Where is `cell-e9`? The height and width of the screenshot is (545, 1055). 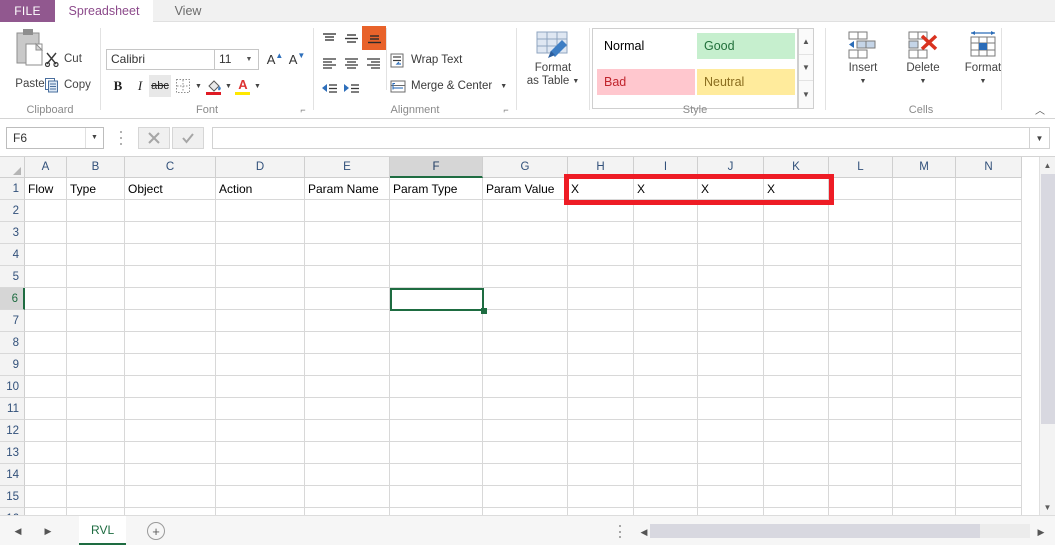
cell-e9 is located at coordinates (347, 365).